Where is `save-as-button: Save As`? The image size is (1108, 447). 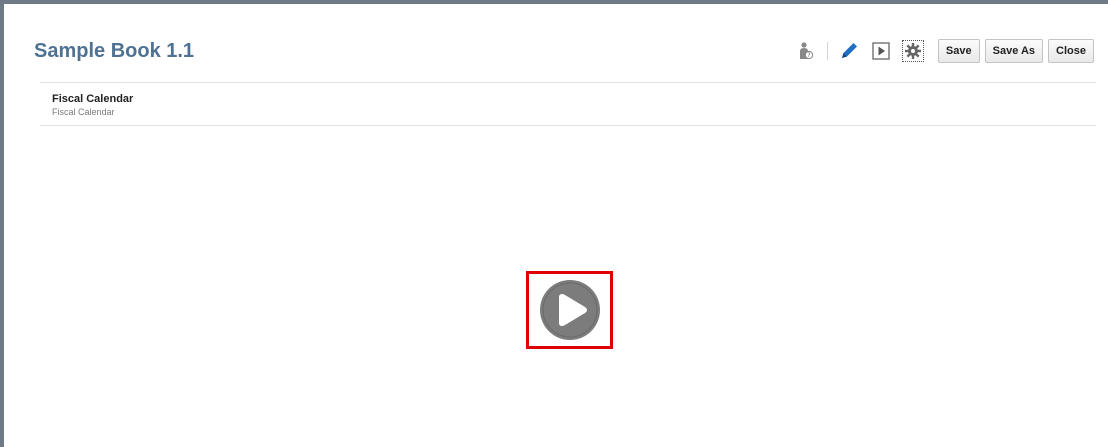 save-as-button: Save As is located at coordinates (1014, 51).